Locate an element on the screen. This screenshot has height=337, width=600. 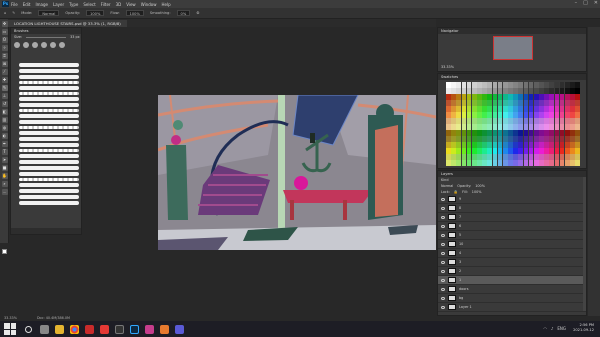
task-view-icon is located at coordinates (44, 329).